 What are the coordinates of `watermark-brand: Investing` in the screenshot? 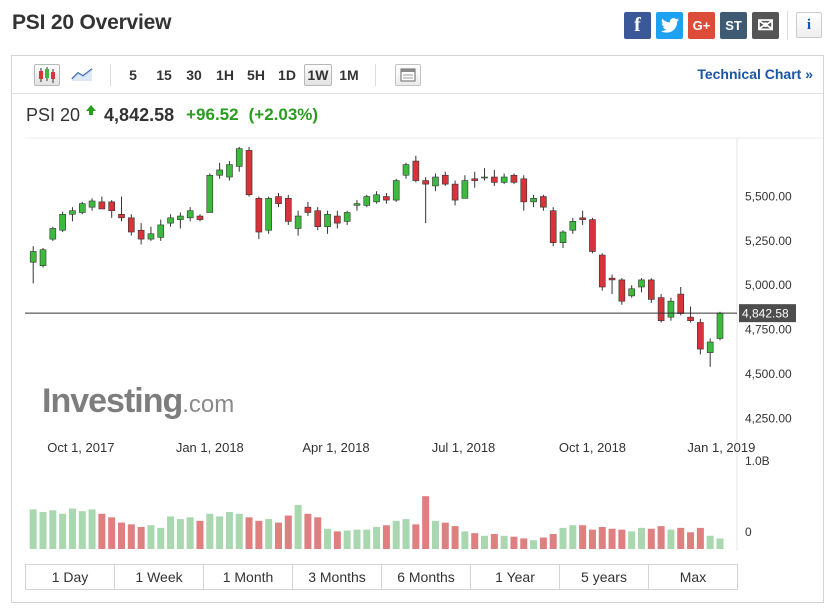 It's located at (112, 401).